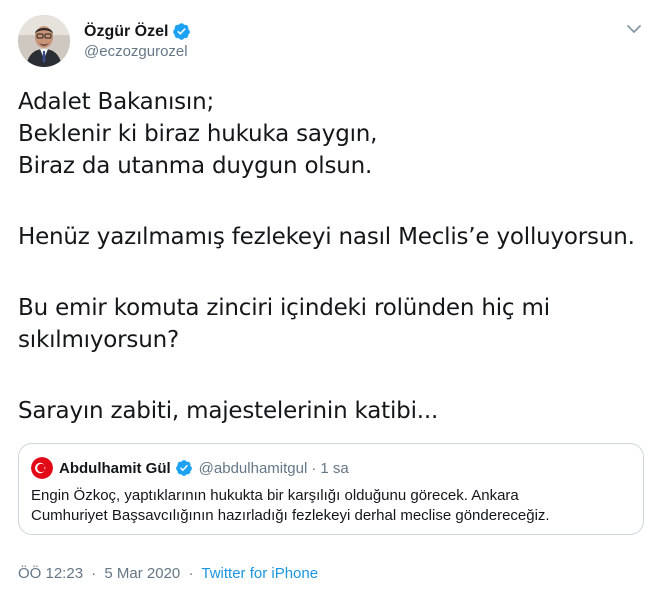  Describe the element at coordinates (253, 468) in the screenshot. I see `quoted-author-handle: @abdulhamitgul` at that location.